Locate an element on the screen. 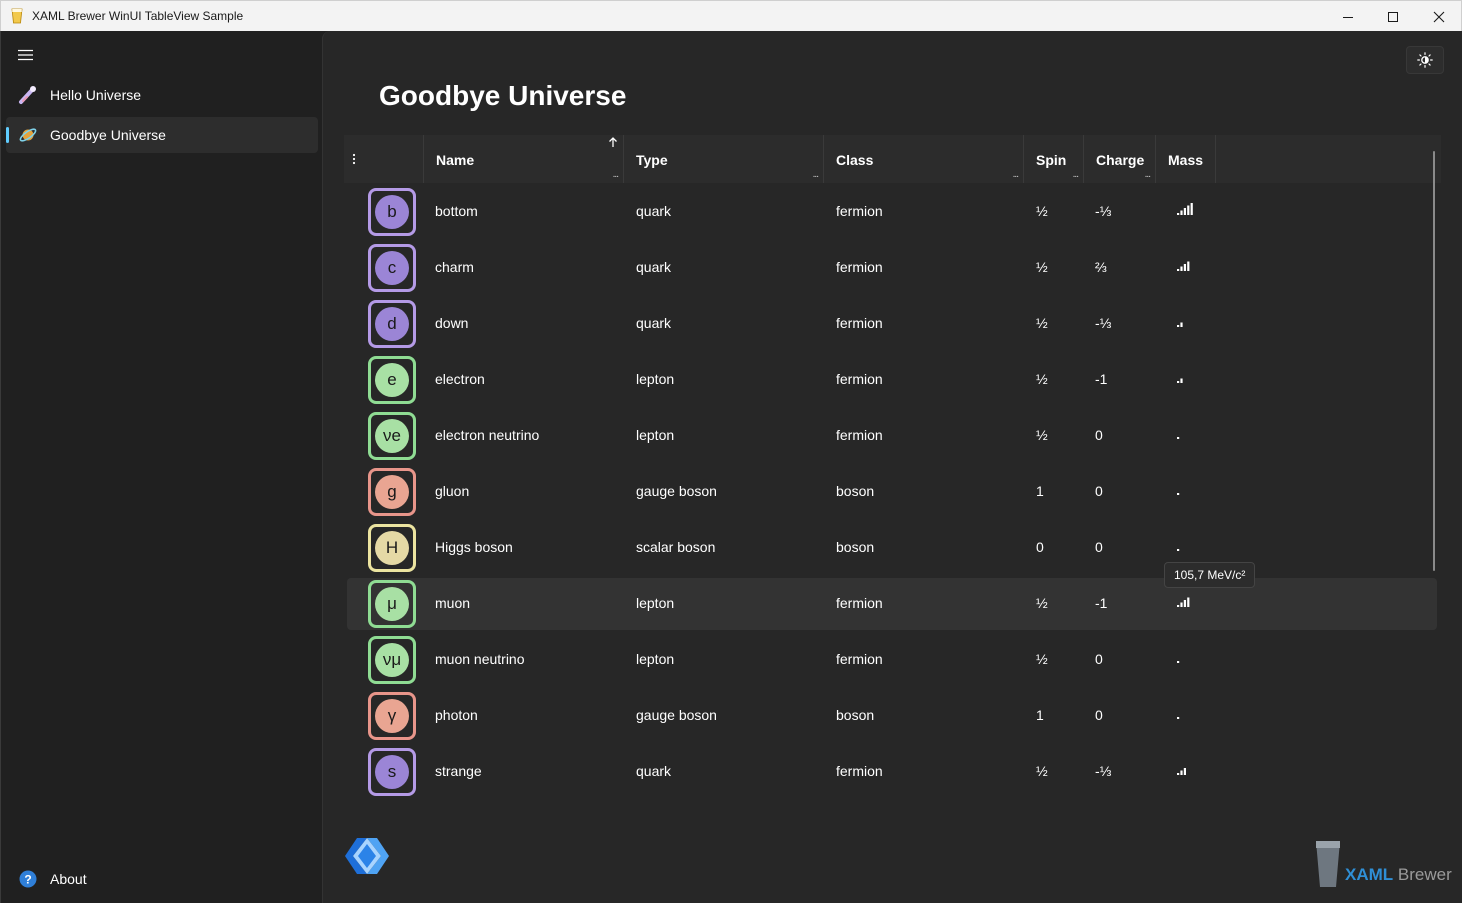  particle-symbol: b is located at coordinates (392, 212).